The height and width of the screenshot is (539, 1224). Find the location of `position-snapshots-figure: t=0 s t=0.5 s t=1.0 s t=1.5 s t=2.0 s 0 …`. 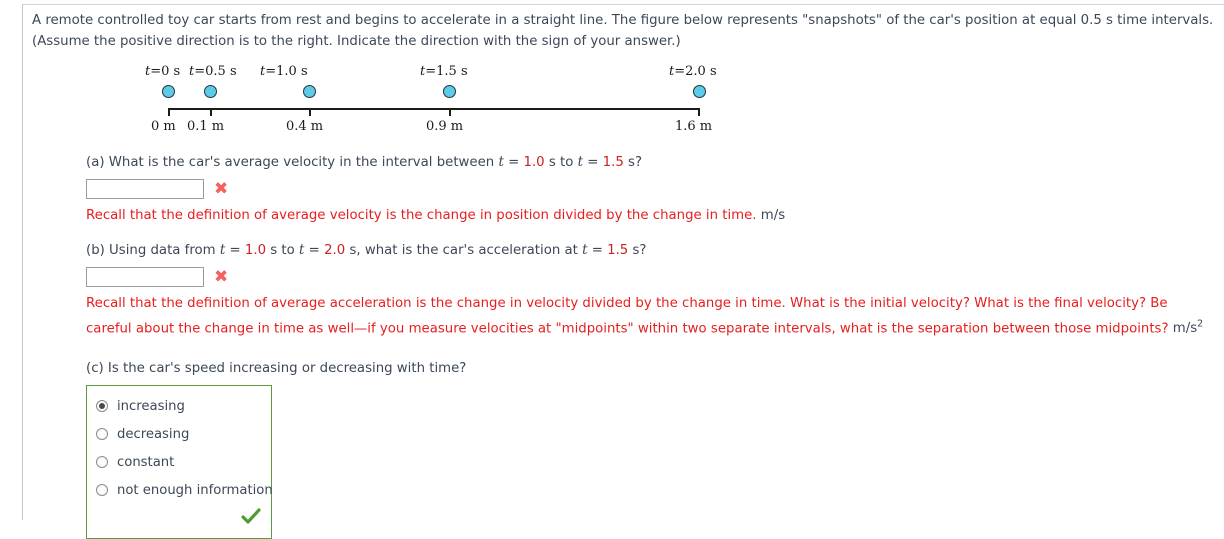

position-snapshots-figure: t=0 s t=0.5 s t=1.0 s t=1.5 s t=2.0 s 0 … is located at coordinates (624, 105).